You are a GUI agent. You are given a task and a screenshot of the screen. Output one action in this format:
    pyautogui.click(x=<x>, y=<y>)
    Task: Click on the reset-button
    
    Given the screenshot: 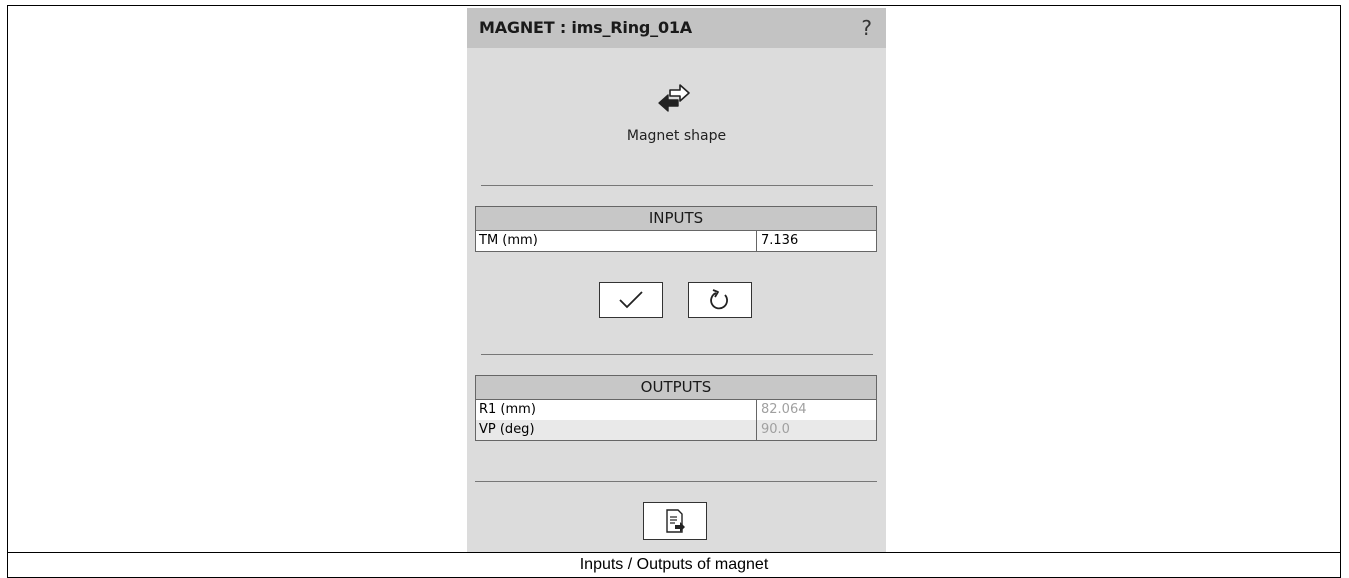 What is the action you would take?
    pyautogui.click(x=720, y=300)
    